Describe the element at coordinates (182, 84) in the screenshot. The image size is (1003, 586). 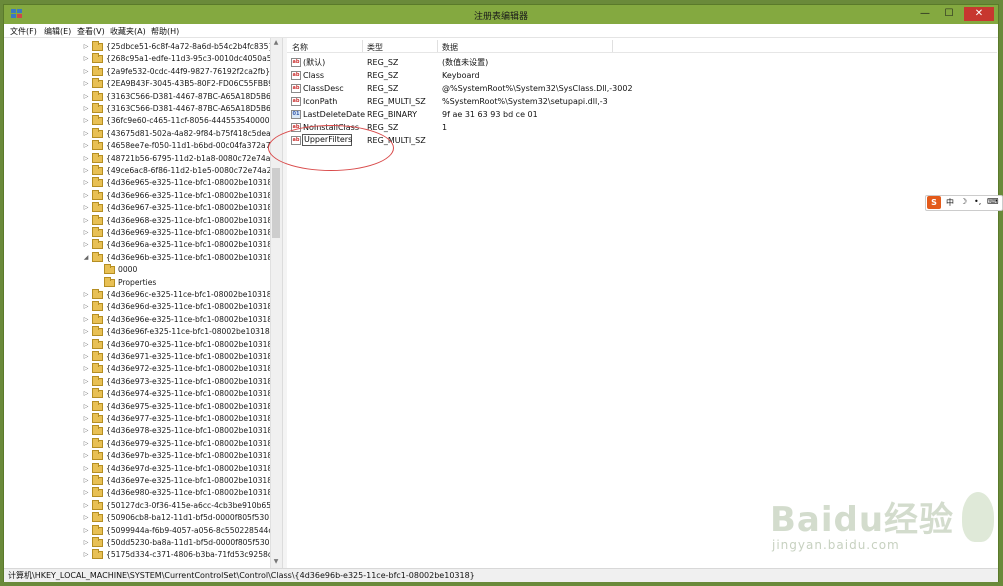
I see `tree-node: ▷ {2EA9B43F-3045-43B5-80F2-FD06C55FBB90}` at that location.